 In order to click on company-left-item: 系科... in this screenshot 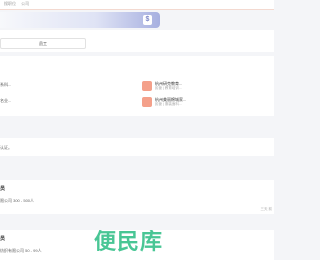, I will do `click(5, 85)`.